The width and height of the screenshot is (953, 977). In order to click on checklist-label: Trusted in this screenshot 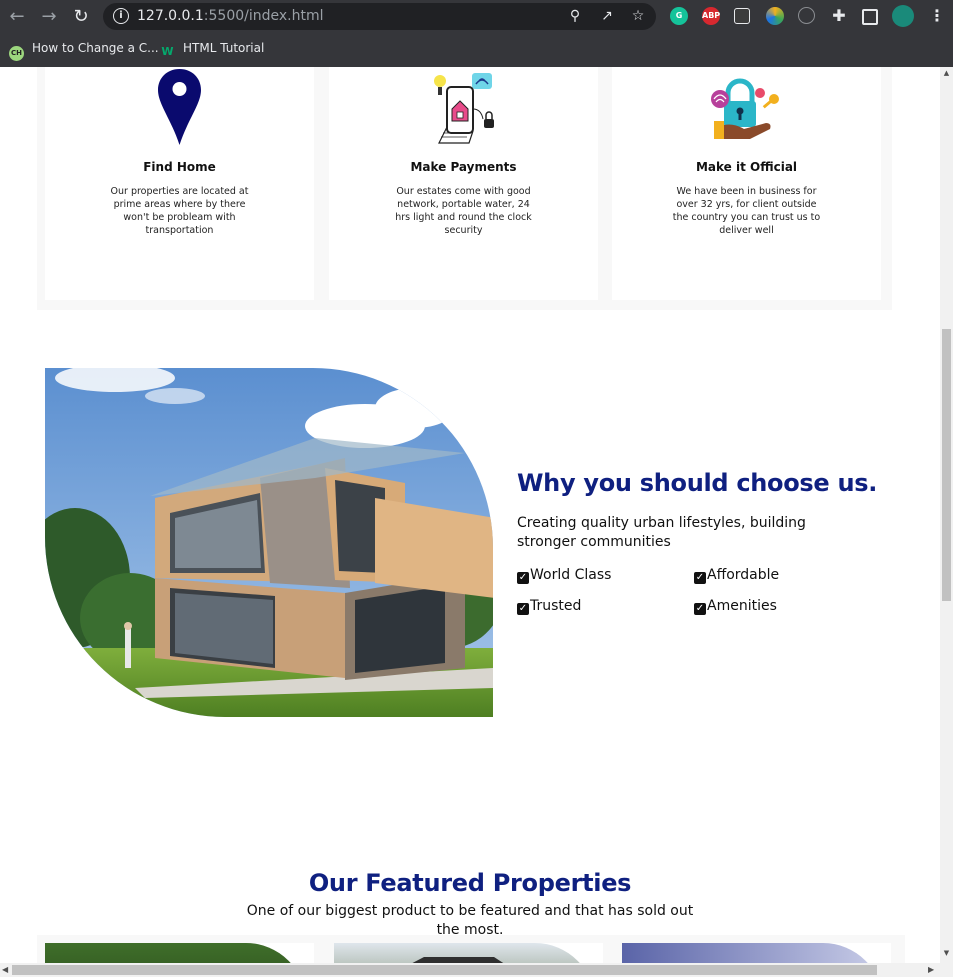, I will do `click(556, 606)`.